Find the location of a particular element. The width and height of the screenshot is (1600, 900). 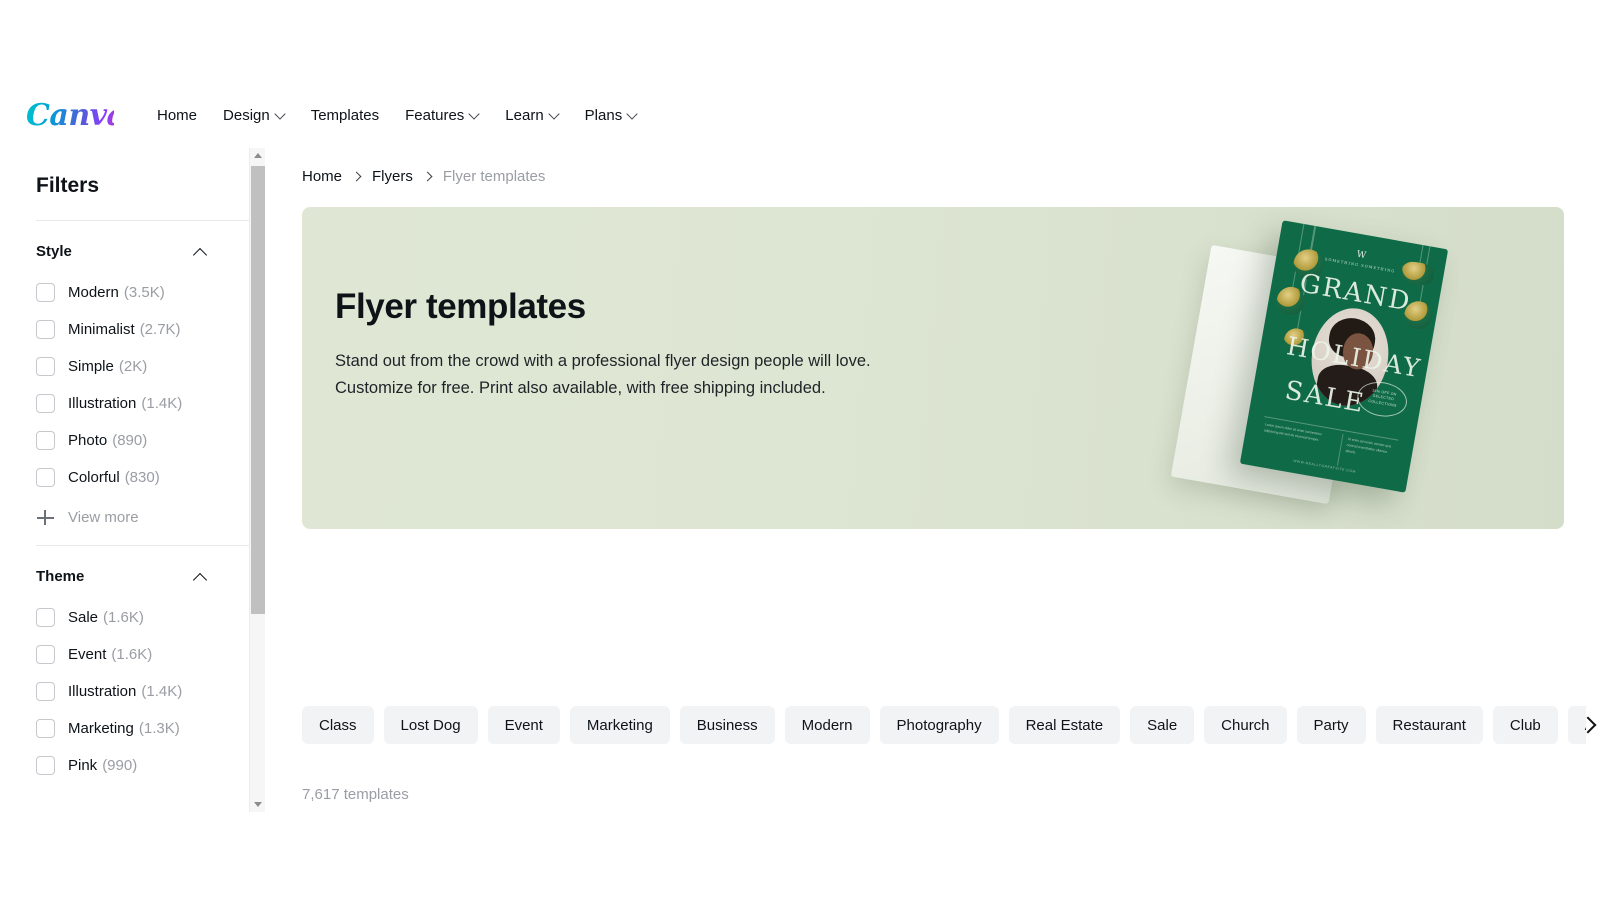

chip-church: Church is located at coordinates (1245, 725).